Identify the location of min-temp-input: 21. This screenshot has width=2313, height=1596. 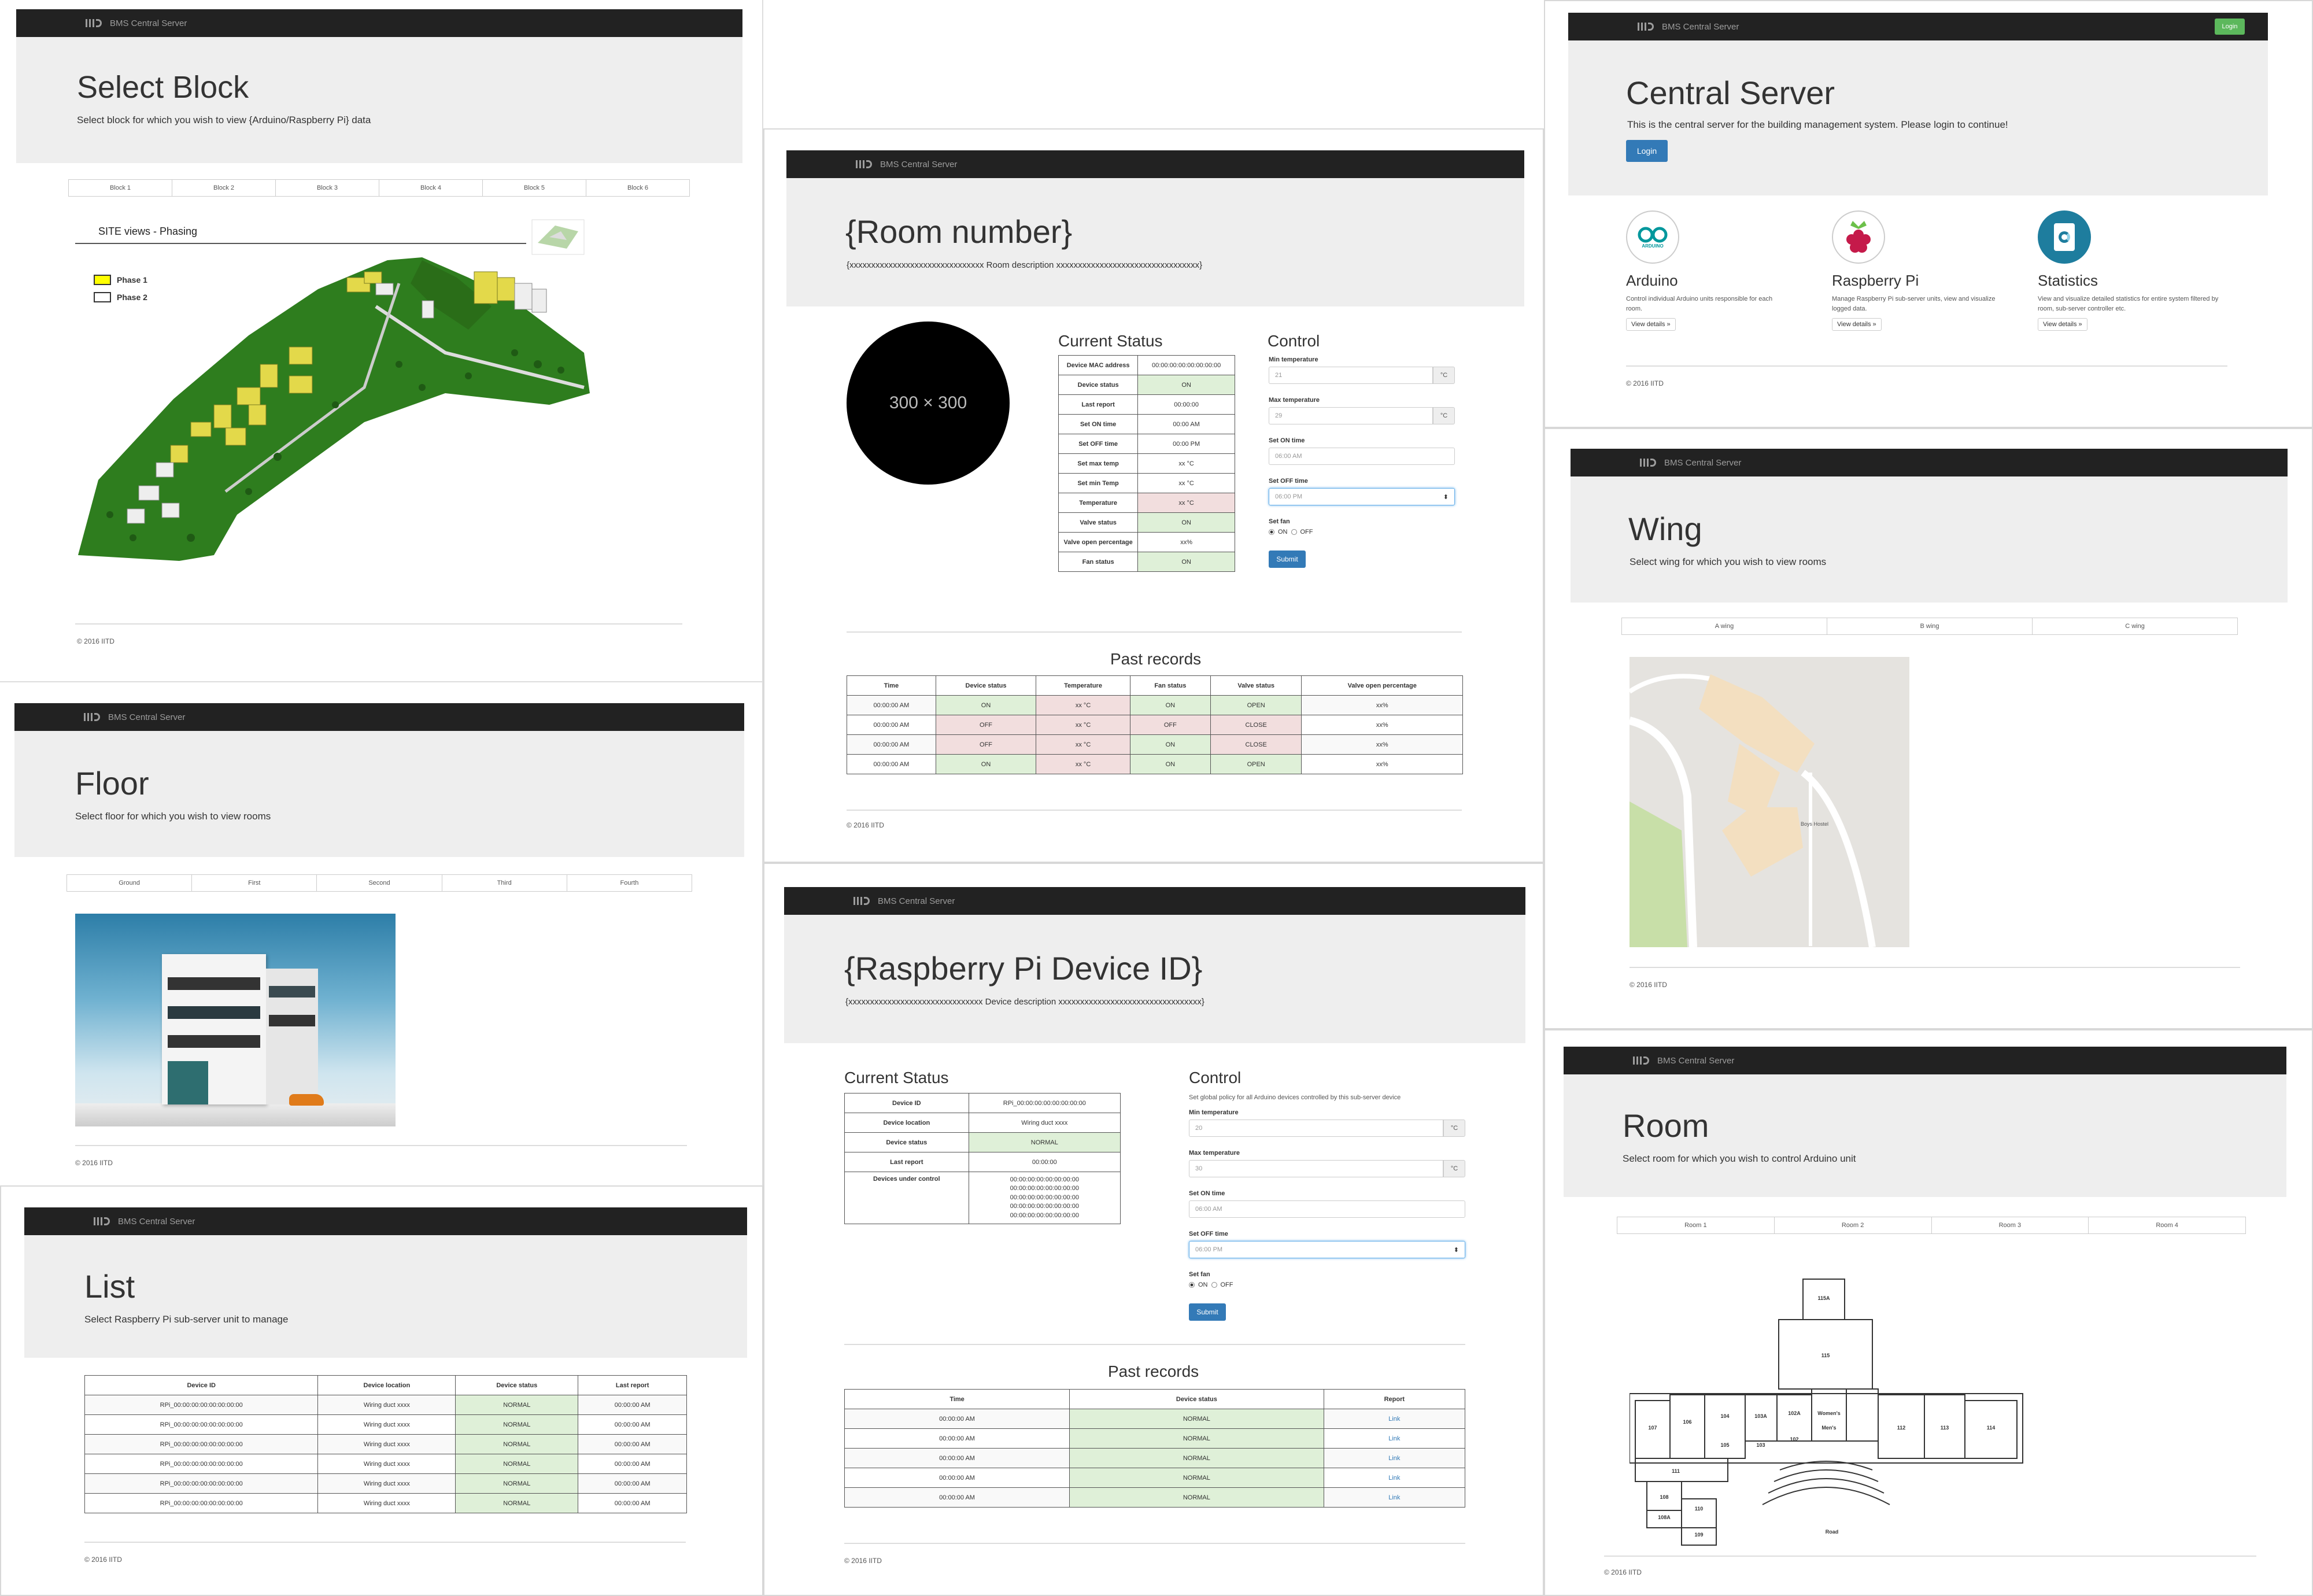
(1351, 375).